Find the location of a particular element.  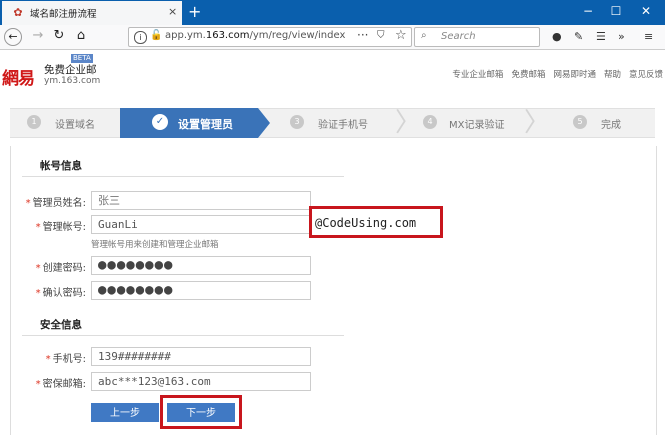

progress-steps: 1 设置域名 3 验证手机号 〉 4 MX记录验证 〉 5 完成 is located at coordinates (332, 123).